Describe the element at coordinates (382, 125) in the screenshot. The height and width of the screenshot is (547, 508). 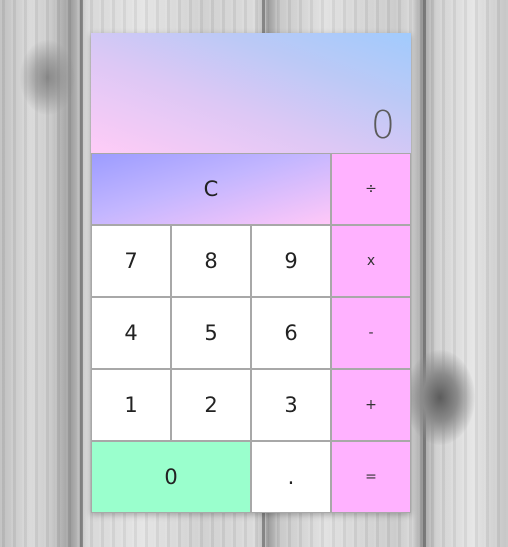
I see `display-value: 0` at that location.